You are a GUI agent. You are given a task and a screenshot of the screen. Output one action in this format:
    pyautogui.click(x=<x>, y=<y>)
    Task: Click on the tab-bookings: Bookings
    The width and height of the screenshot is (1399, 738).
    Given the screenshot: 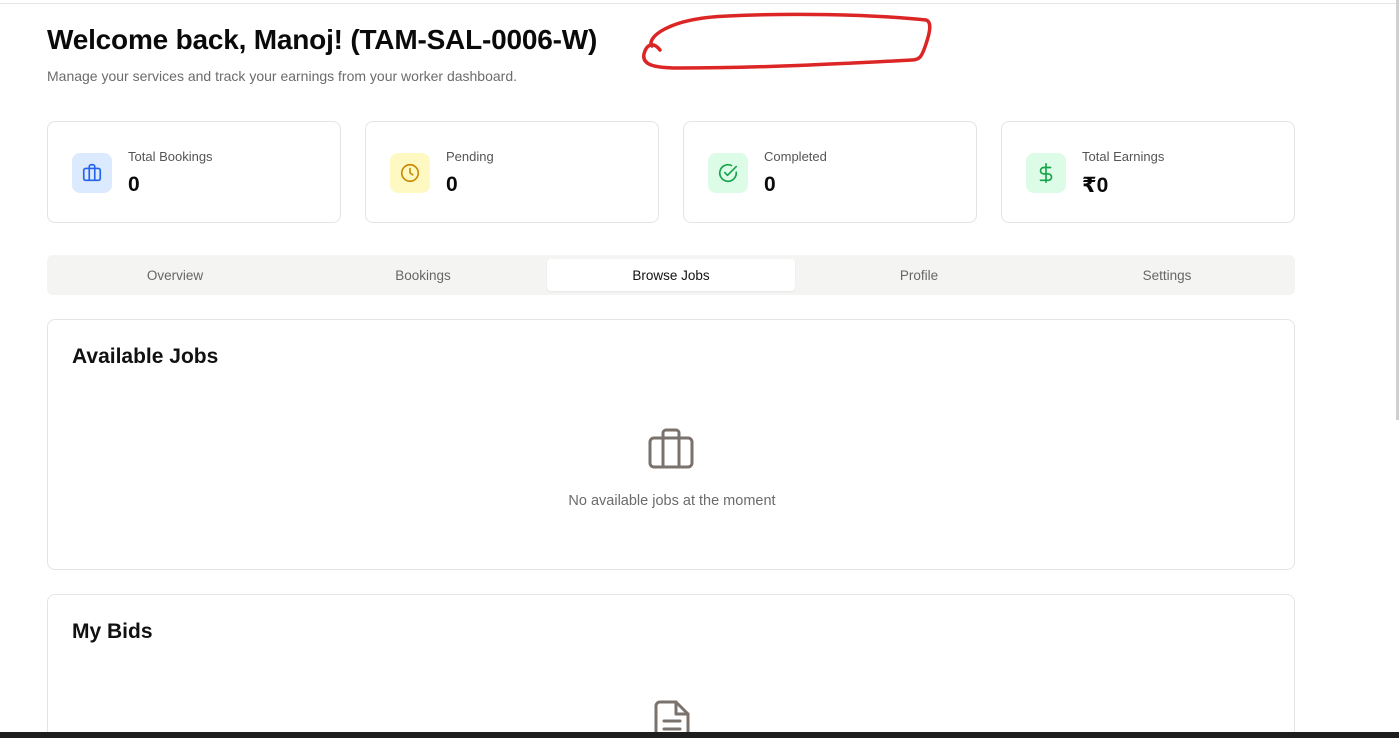 What is the action you would take?
    pyautogui.click(x=423, y=275)
    